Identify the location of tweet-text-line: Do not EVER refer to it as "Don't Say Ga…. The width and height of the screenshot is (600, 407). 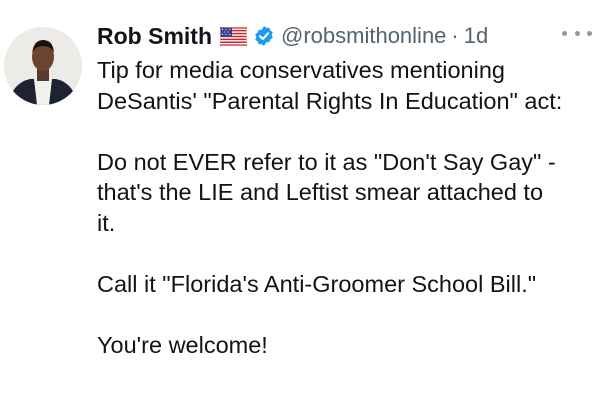
(326, 161).